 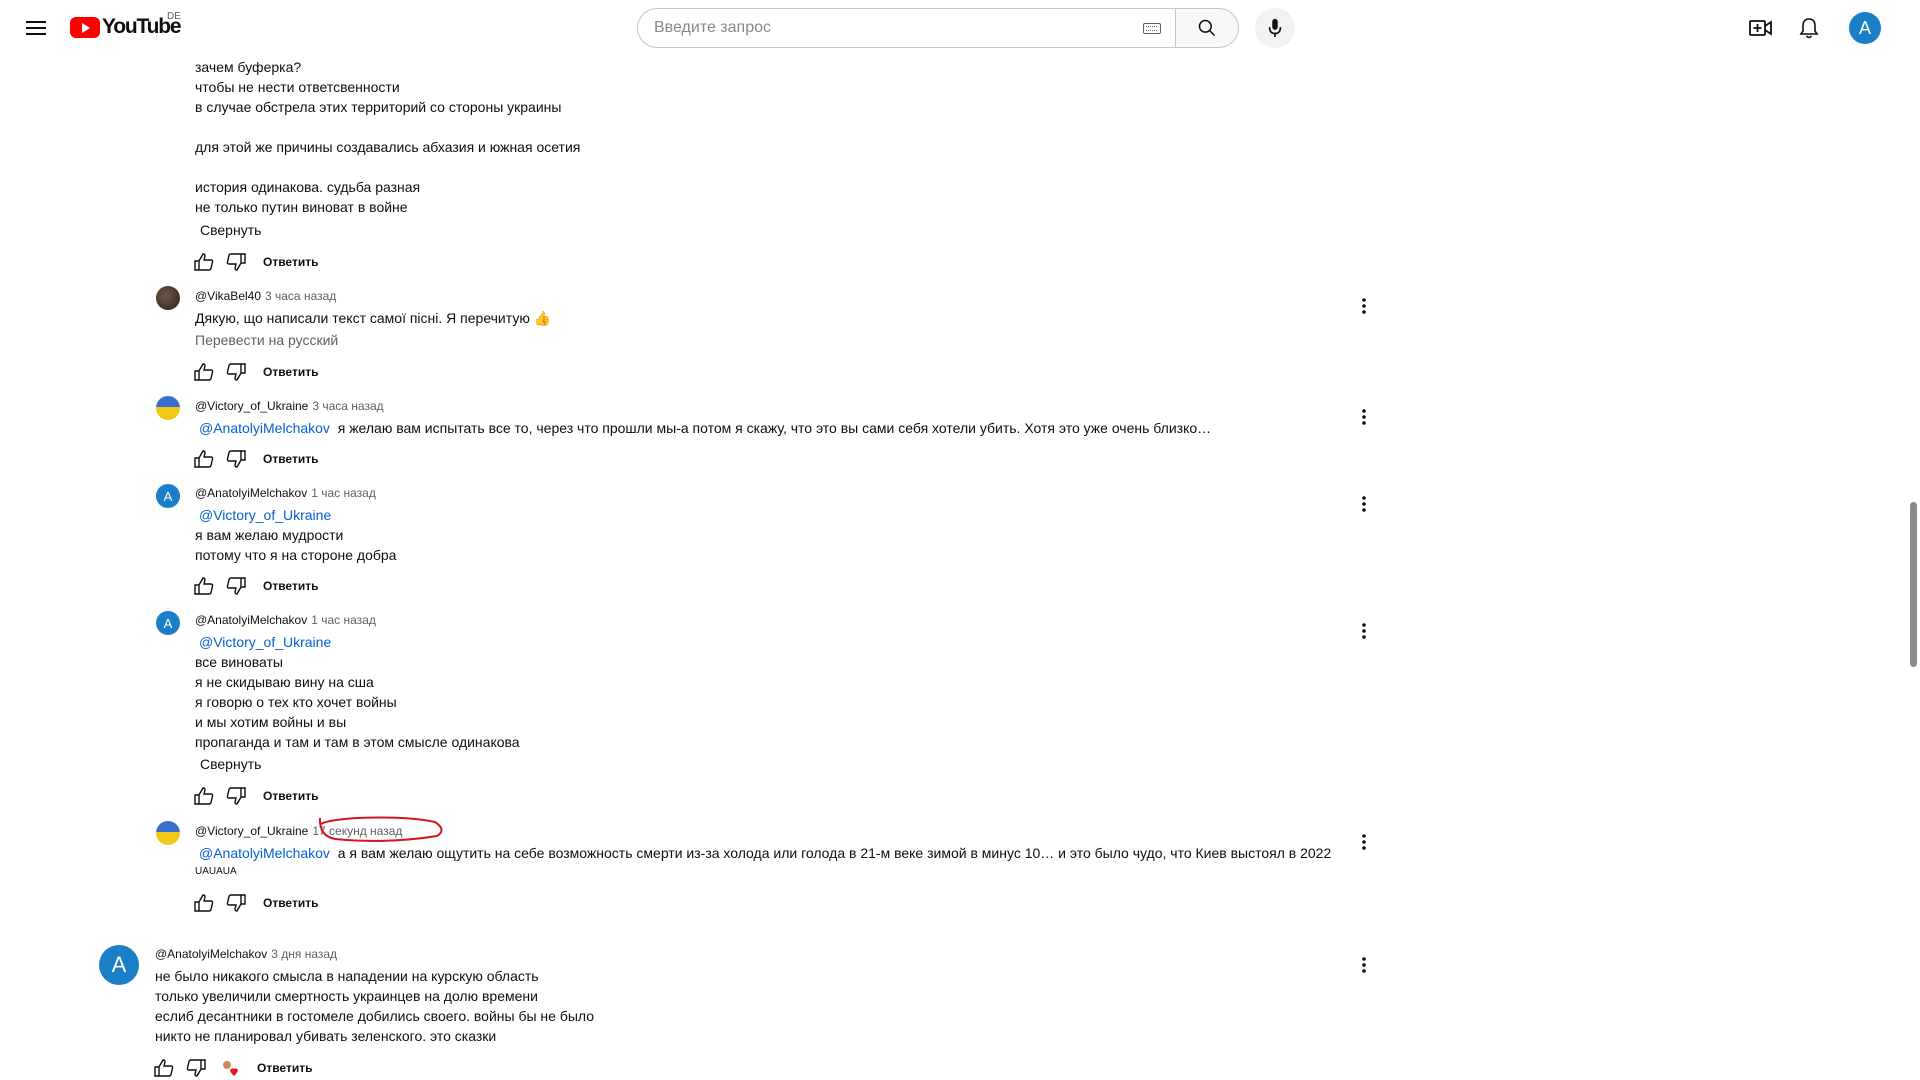 I want to click on microphone-icon, so click(x=1275, y=28).